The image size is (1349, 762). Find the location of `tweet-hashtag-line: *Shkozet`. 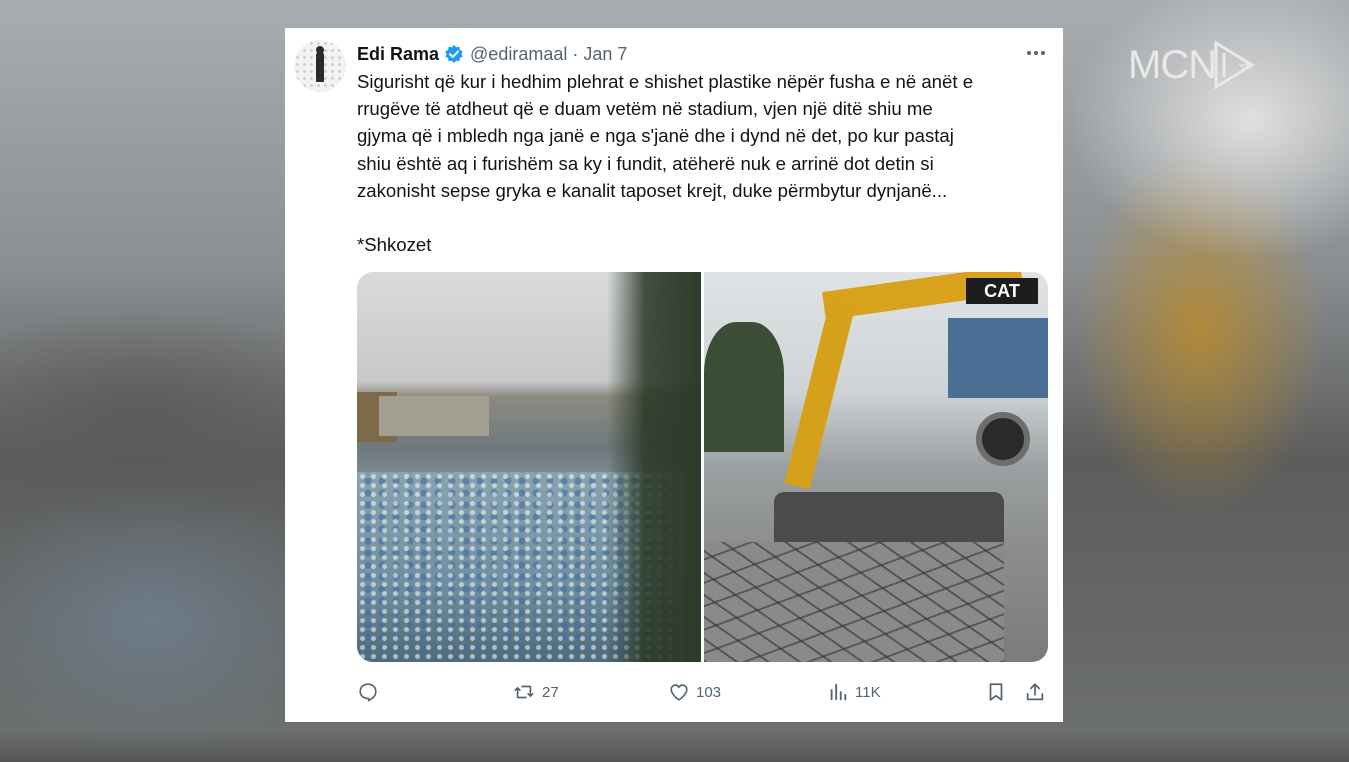

tweet-hashtag-line: *Shkozet is located at coordinates (394, 245).